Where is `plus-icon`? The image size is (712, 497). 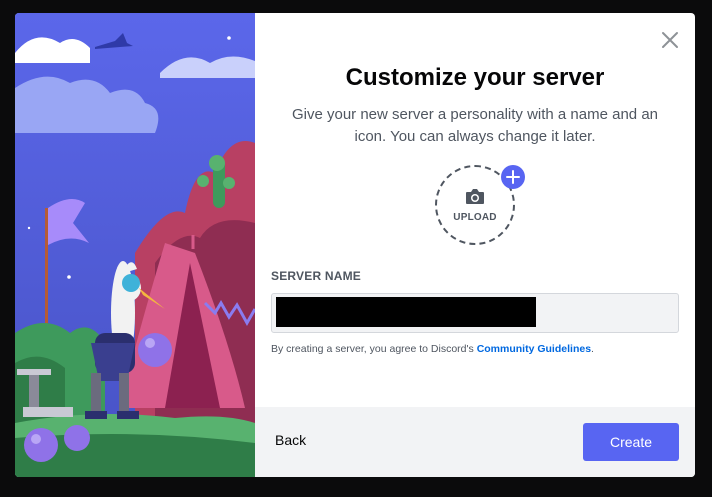 plus-icon is located at coordinates (513, 177).